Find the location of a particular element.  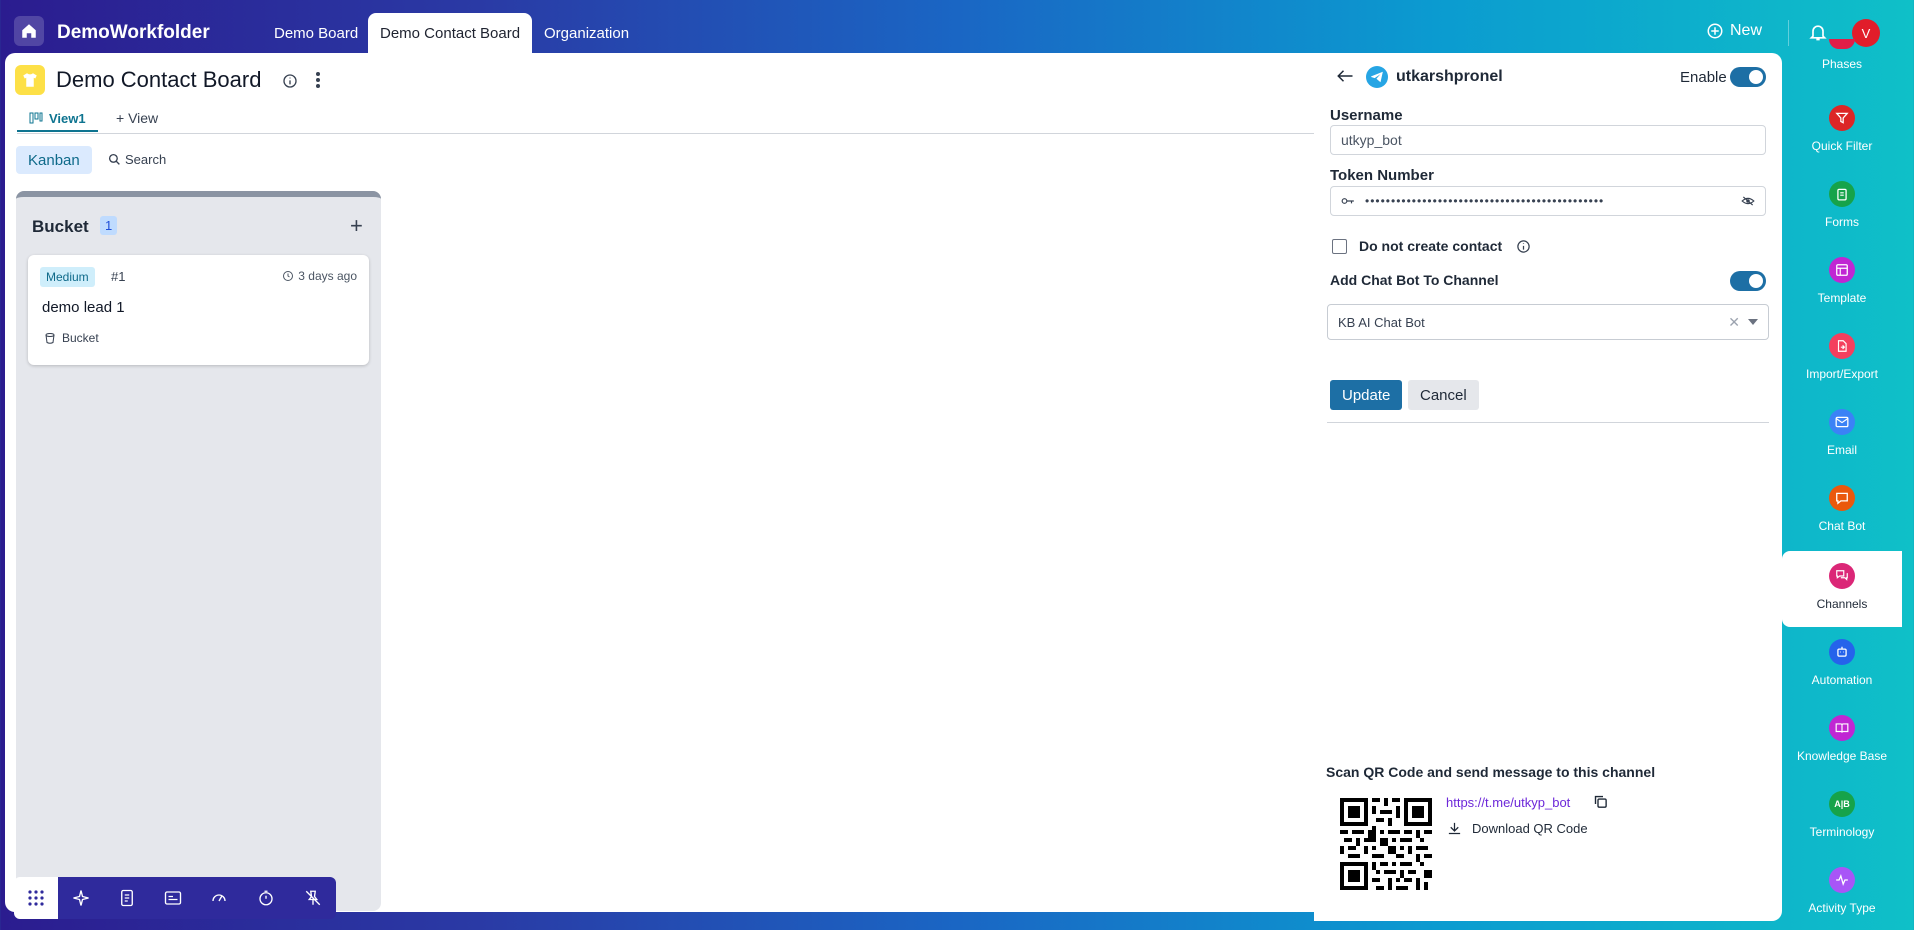

kanban-view-icon is located at coordinates (36, 118).